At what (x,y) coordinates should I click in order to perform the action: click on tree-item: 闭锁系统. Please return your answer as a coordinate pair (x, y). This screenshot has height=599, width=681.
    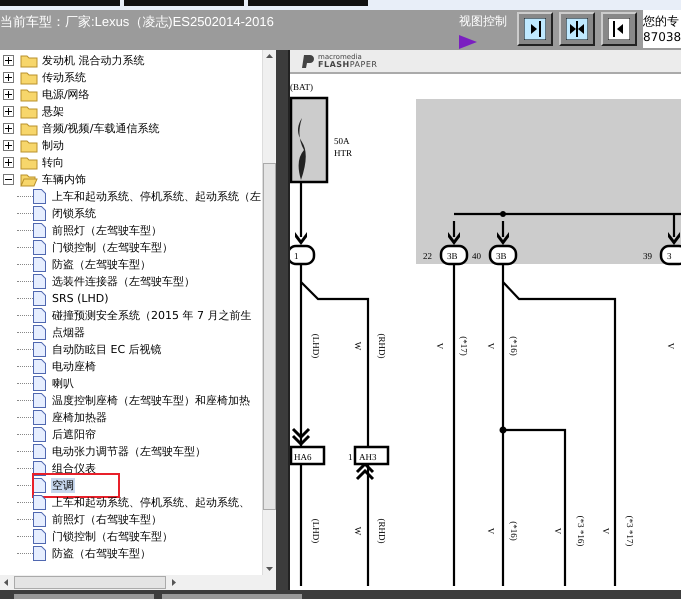
    Looking at the image, I should click on (74, 213).